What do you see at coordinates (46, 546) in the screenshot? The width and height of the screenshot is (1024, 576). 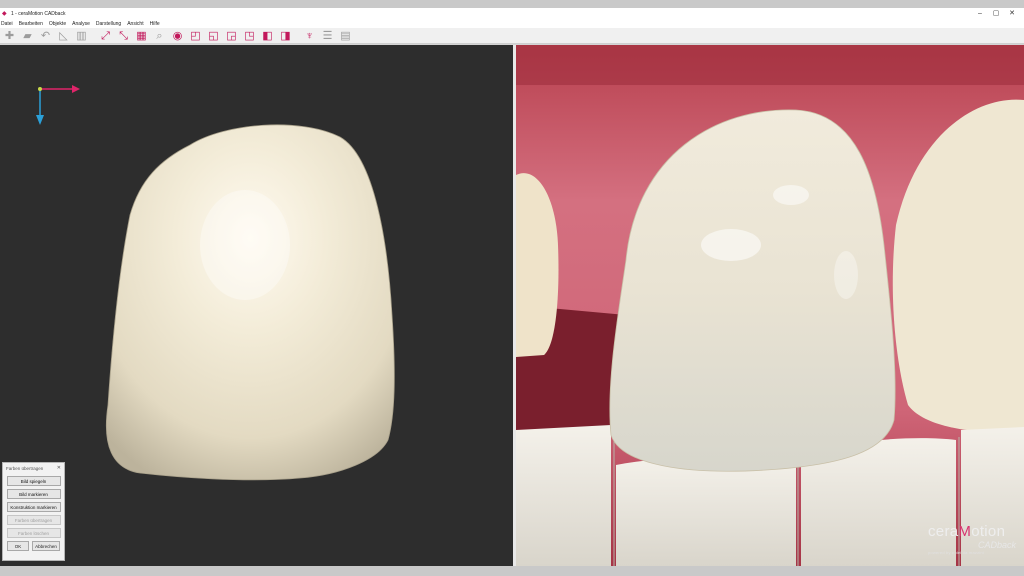 I see `cancel-button: Abbrechen` at bounding box center [46, 546].